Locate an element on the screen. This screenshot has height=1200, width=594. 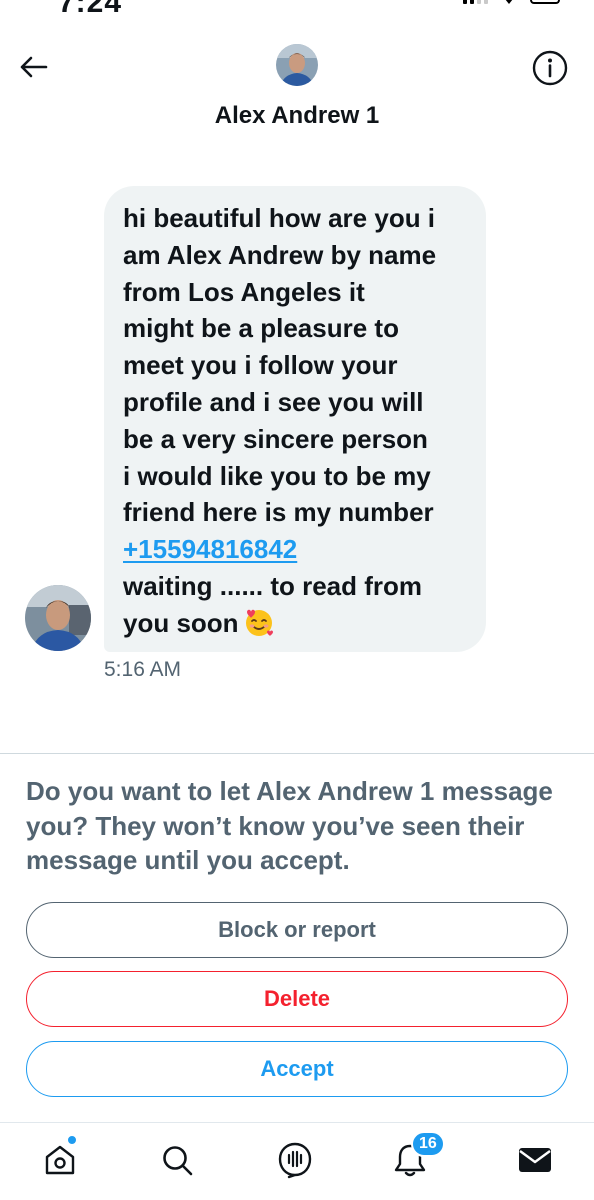
tab-home is located at coordinates (60, 1160).